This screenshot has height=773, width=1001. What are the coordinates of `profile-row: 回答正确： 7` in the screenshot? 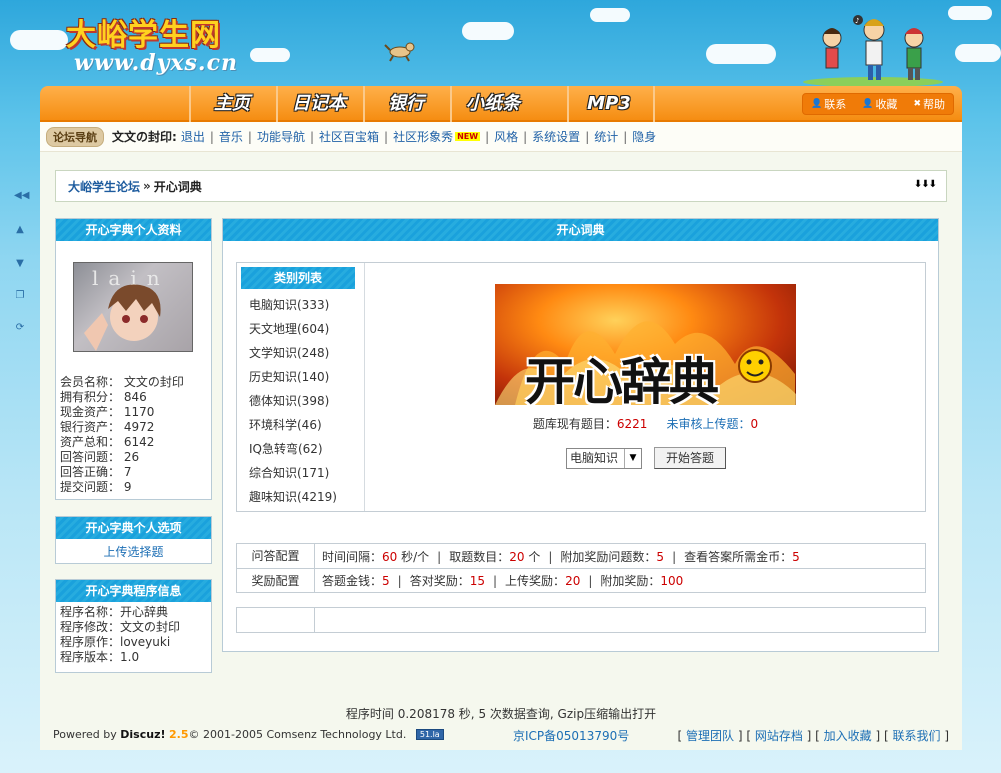 It's located at (96, 472).